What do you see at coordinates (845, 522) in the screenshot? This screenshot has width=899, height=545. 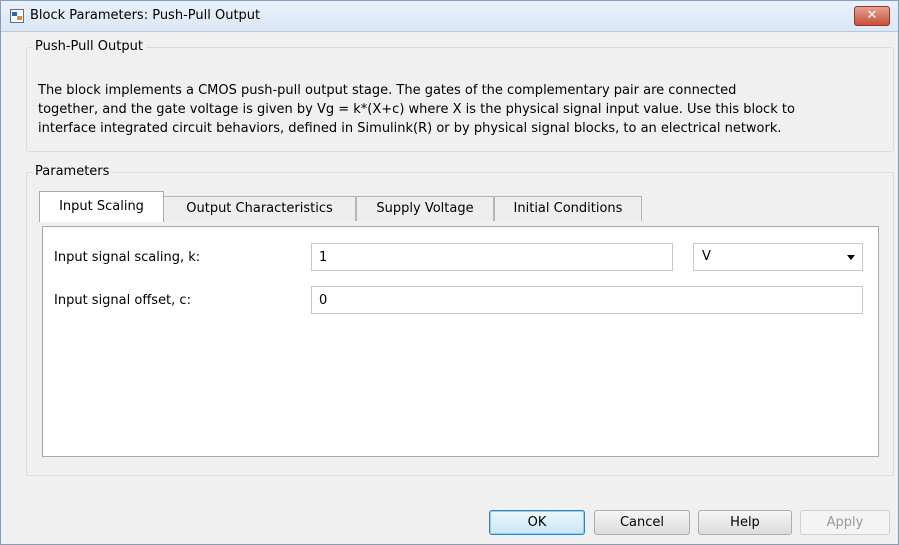 I see `apply-button: Apply` at bounding box center [845, 522].